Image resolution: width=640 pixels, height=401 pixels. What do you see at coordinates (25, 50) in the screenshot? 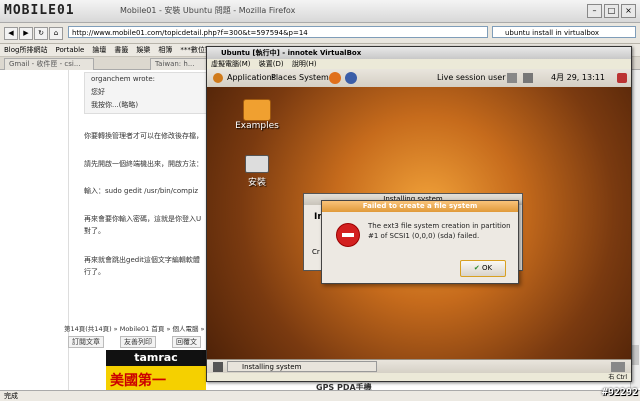
I see `bookmark-item: Blog所排網站` at bounding box center [25, 50].